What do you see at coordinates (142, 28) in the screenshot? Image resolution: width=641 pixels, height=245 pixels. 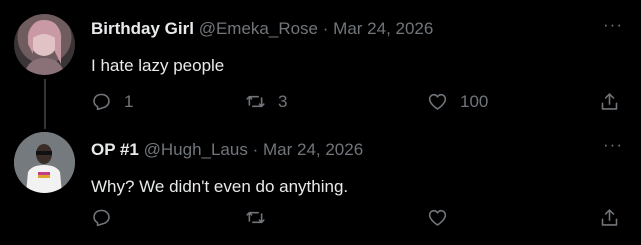 I see `display-name: Birthday Girl` at bounding box center [142, 28].